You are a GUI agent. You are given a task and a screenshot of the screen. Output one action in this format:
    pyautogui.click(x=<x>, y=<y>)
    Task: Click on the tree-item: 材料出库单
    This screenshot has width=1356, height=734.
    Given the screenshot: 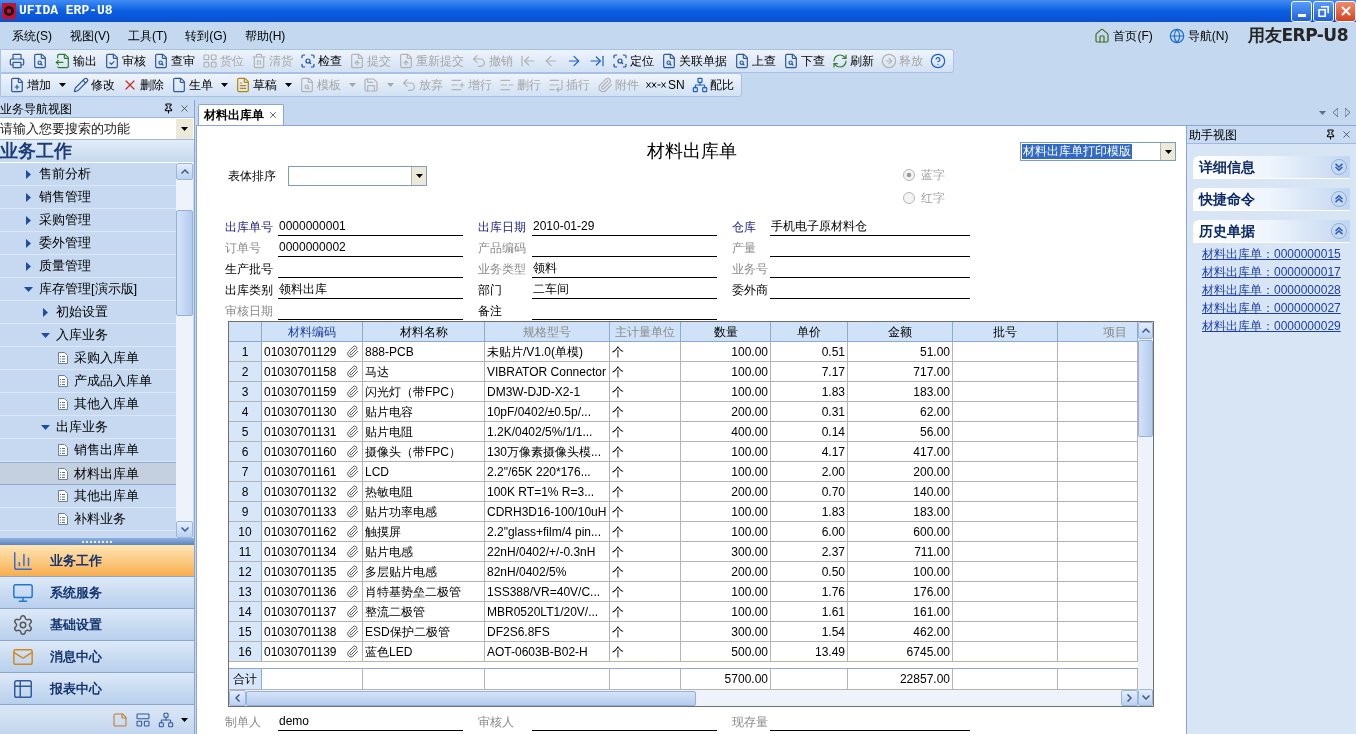 What is the action you would take?
    pyautogui.click(x=88, y=473)
    